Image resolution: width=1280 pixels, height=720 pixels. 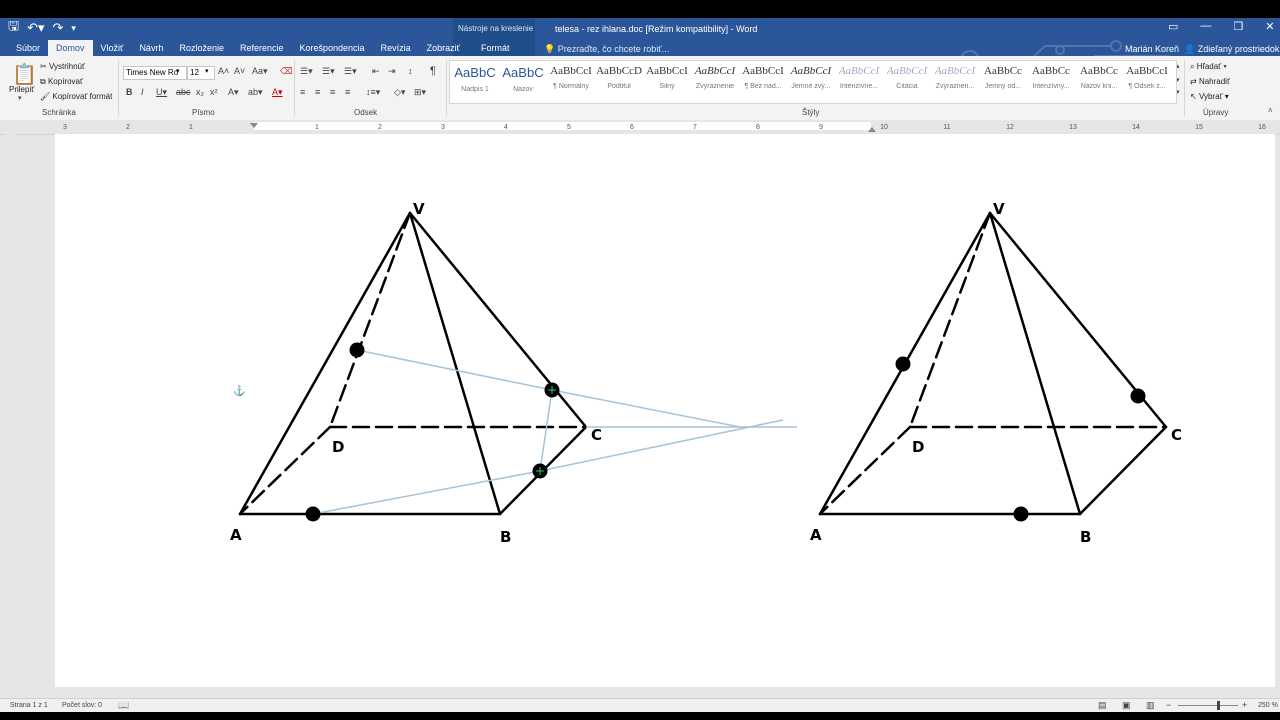 I want to click on size-dropdown-icon: ▾, so click(x=207, y=71).